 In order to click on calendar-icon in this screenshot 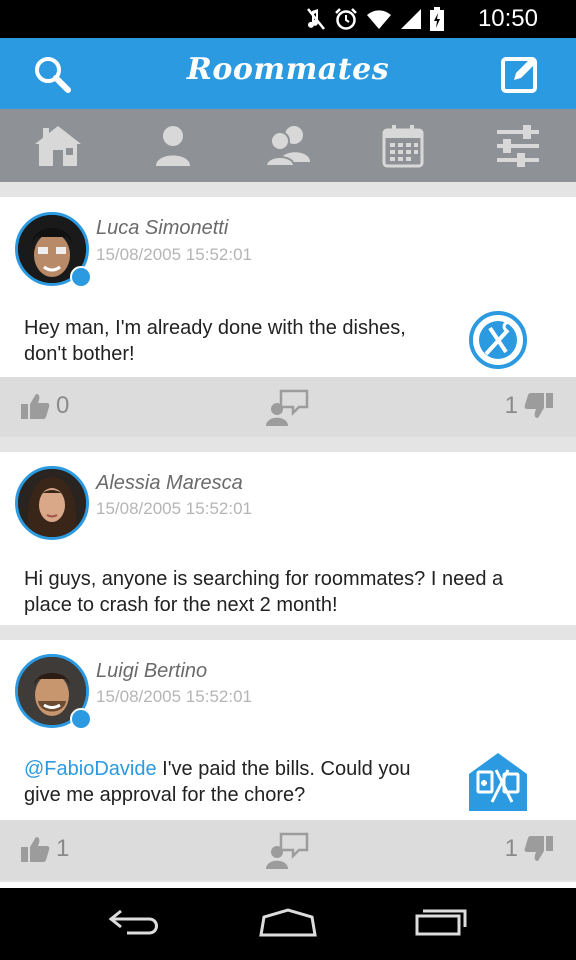, I will do `click(403, 145)`.